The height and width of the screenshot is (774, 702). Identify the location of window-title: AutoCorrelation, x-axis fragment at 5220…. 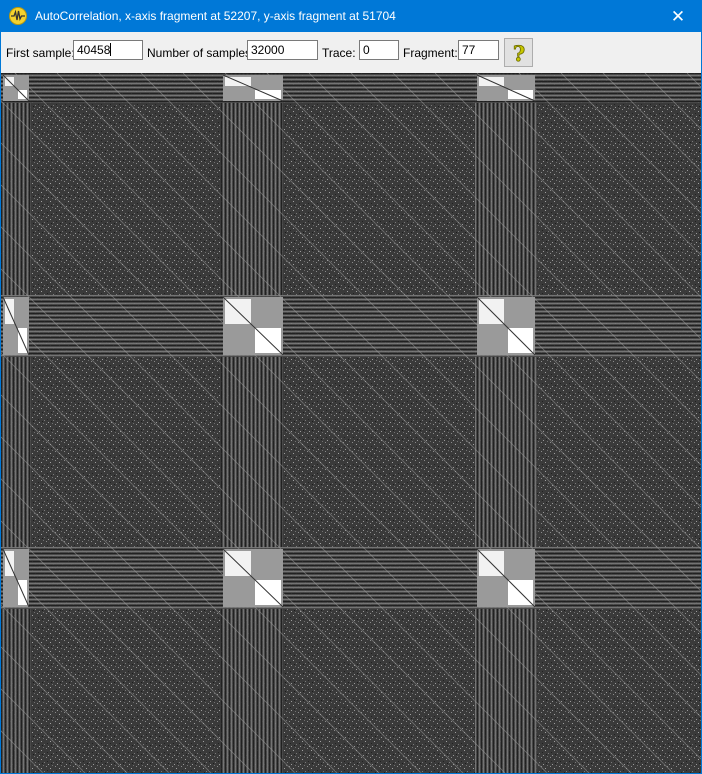
(215, 16).